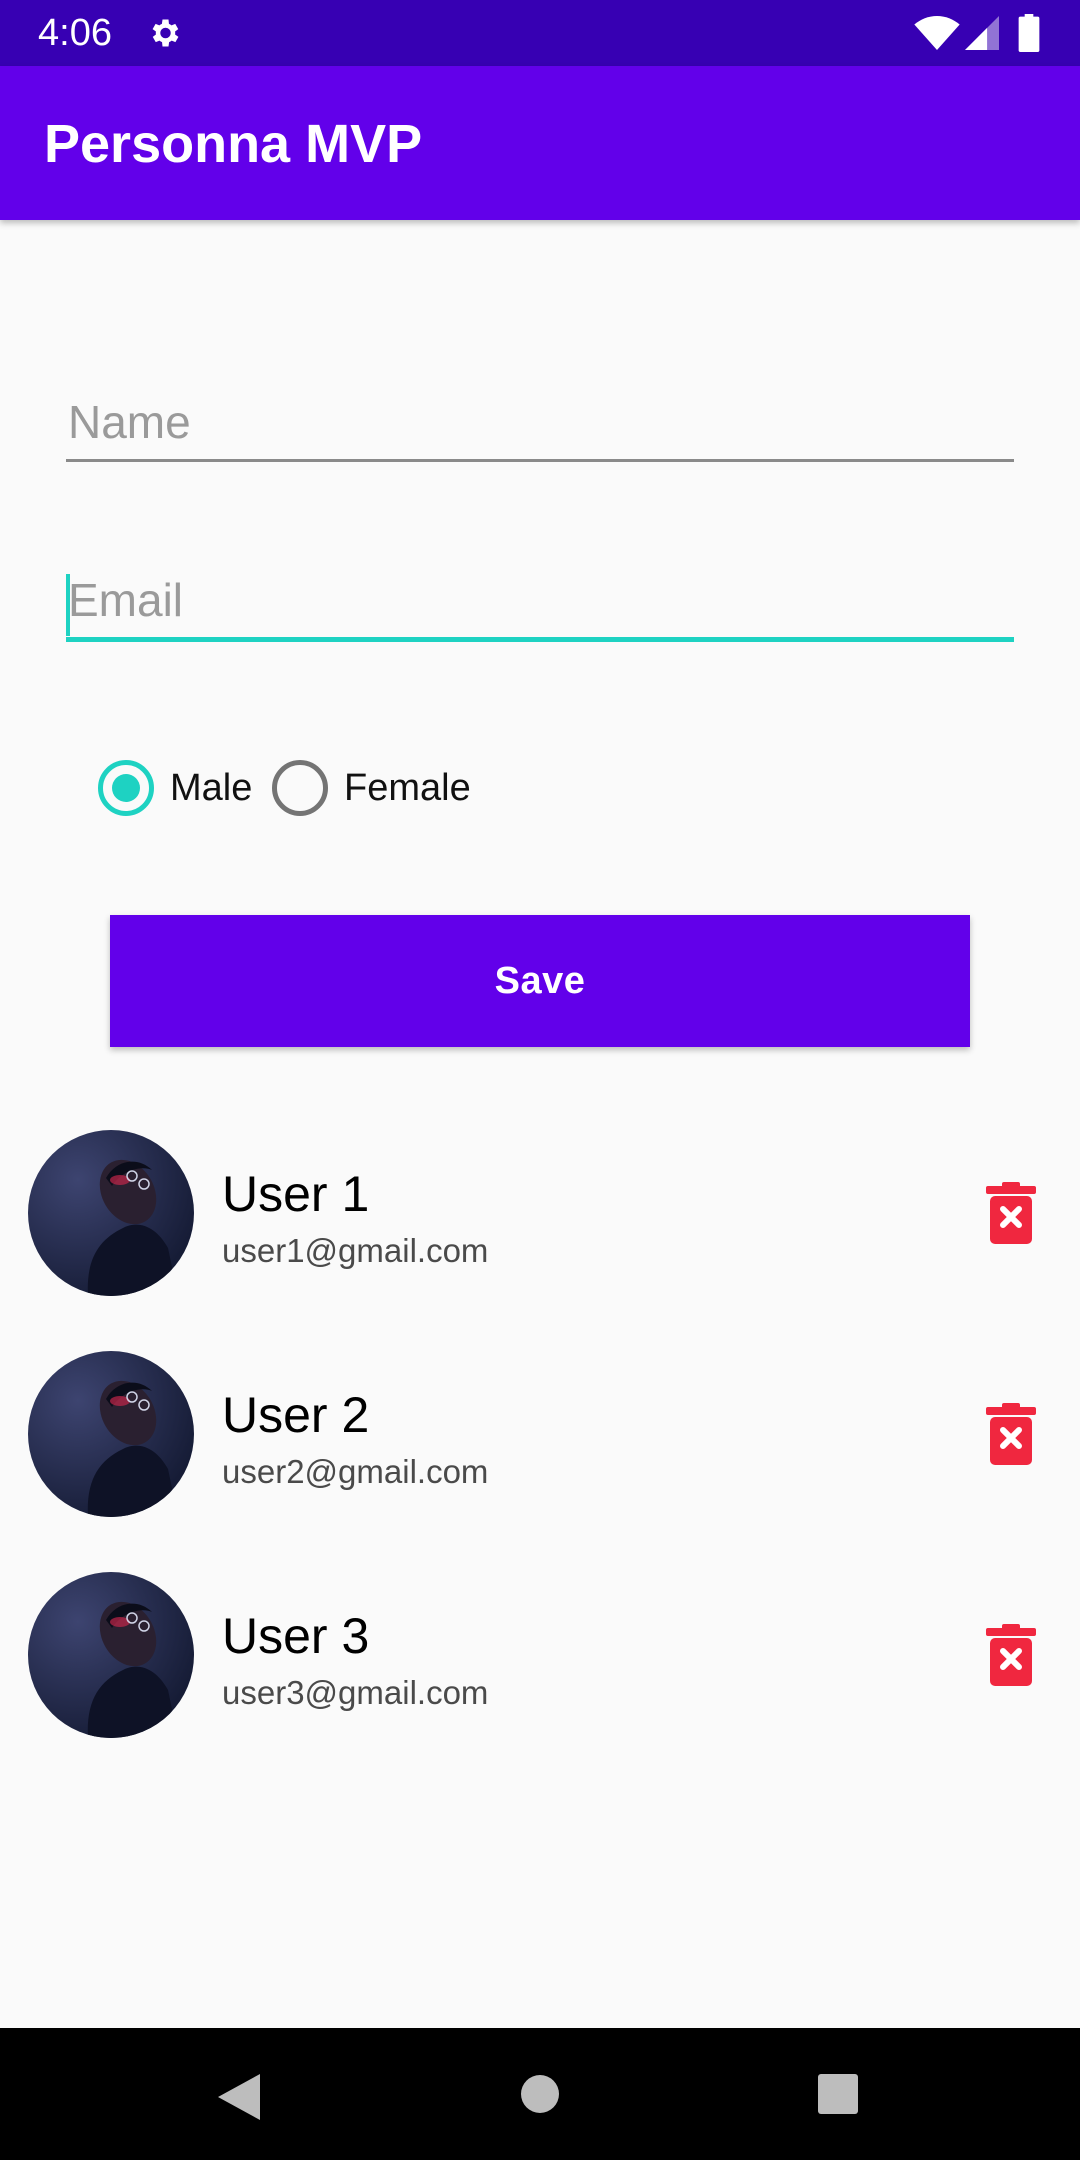 The height and width of the screenshot is (2160, 1080). What do you see at coordinates (540, 460) in the screenshot?
I see `name-field-underline` at bounding box center [540, 460].